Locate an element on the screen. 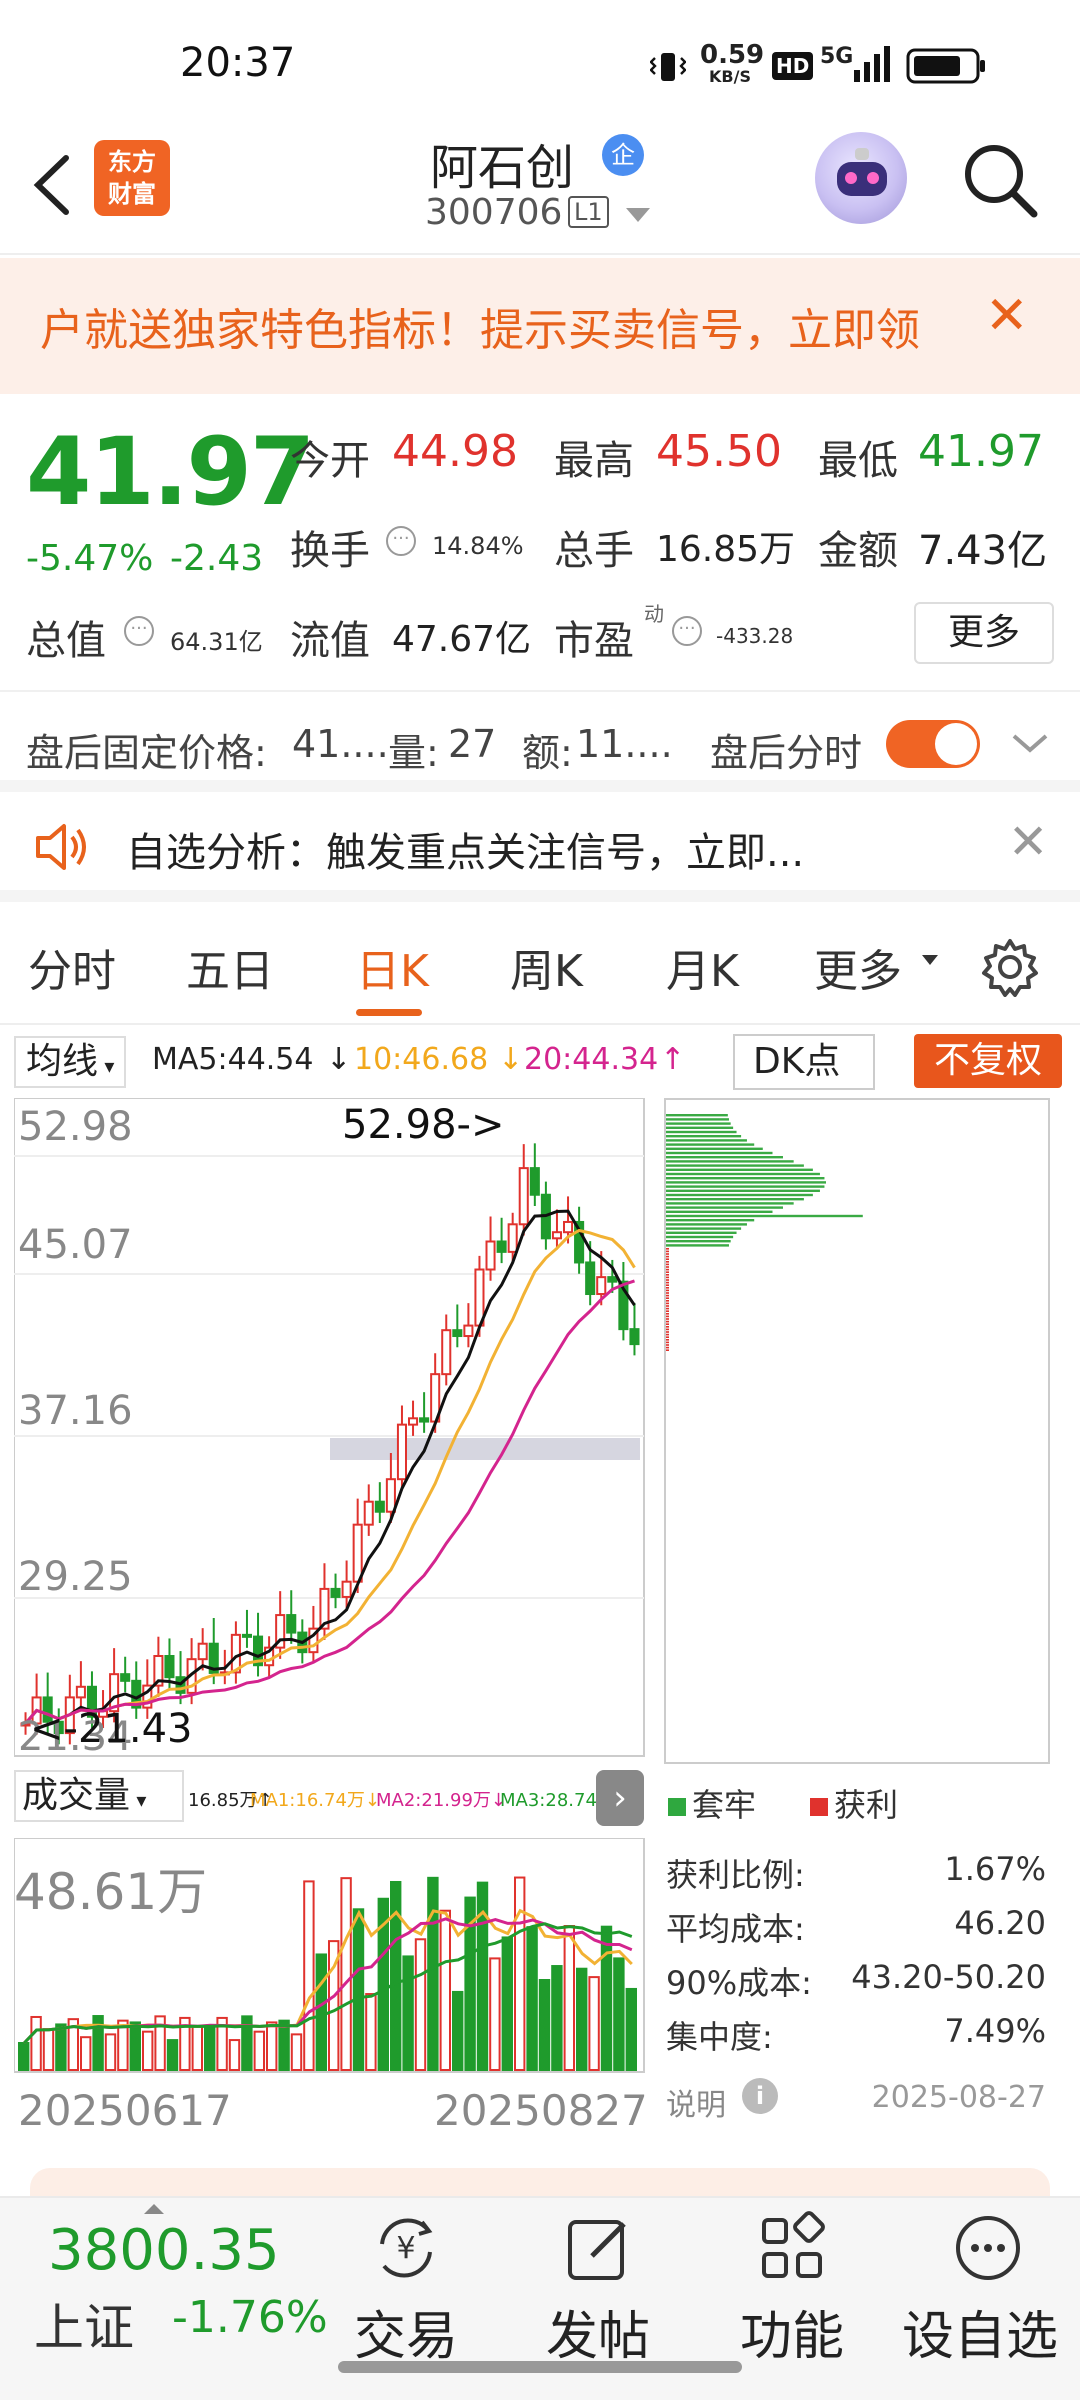 Image resolution: width=1080 pixels, height=2400 pixels. volume-value: 16.85万 is located at coordinates (726, 549).